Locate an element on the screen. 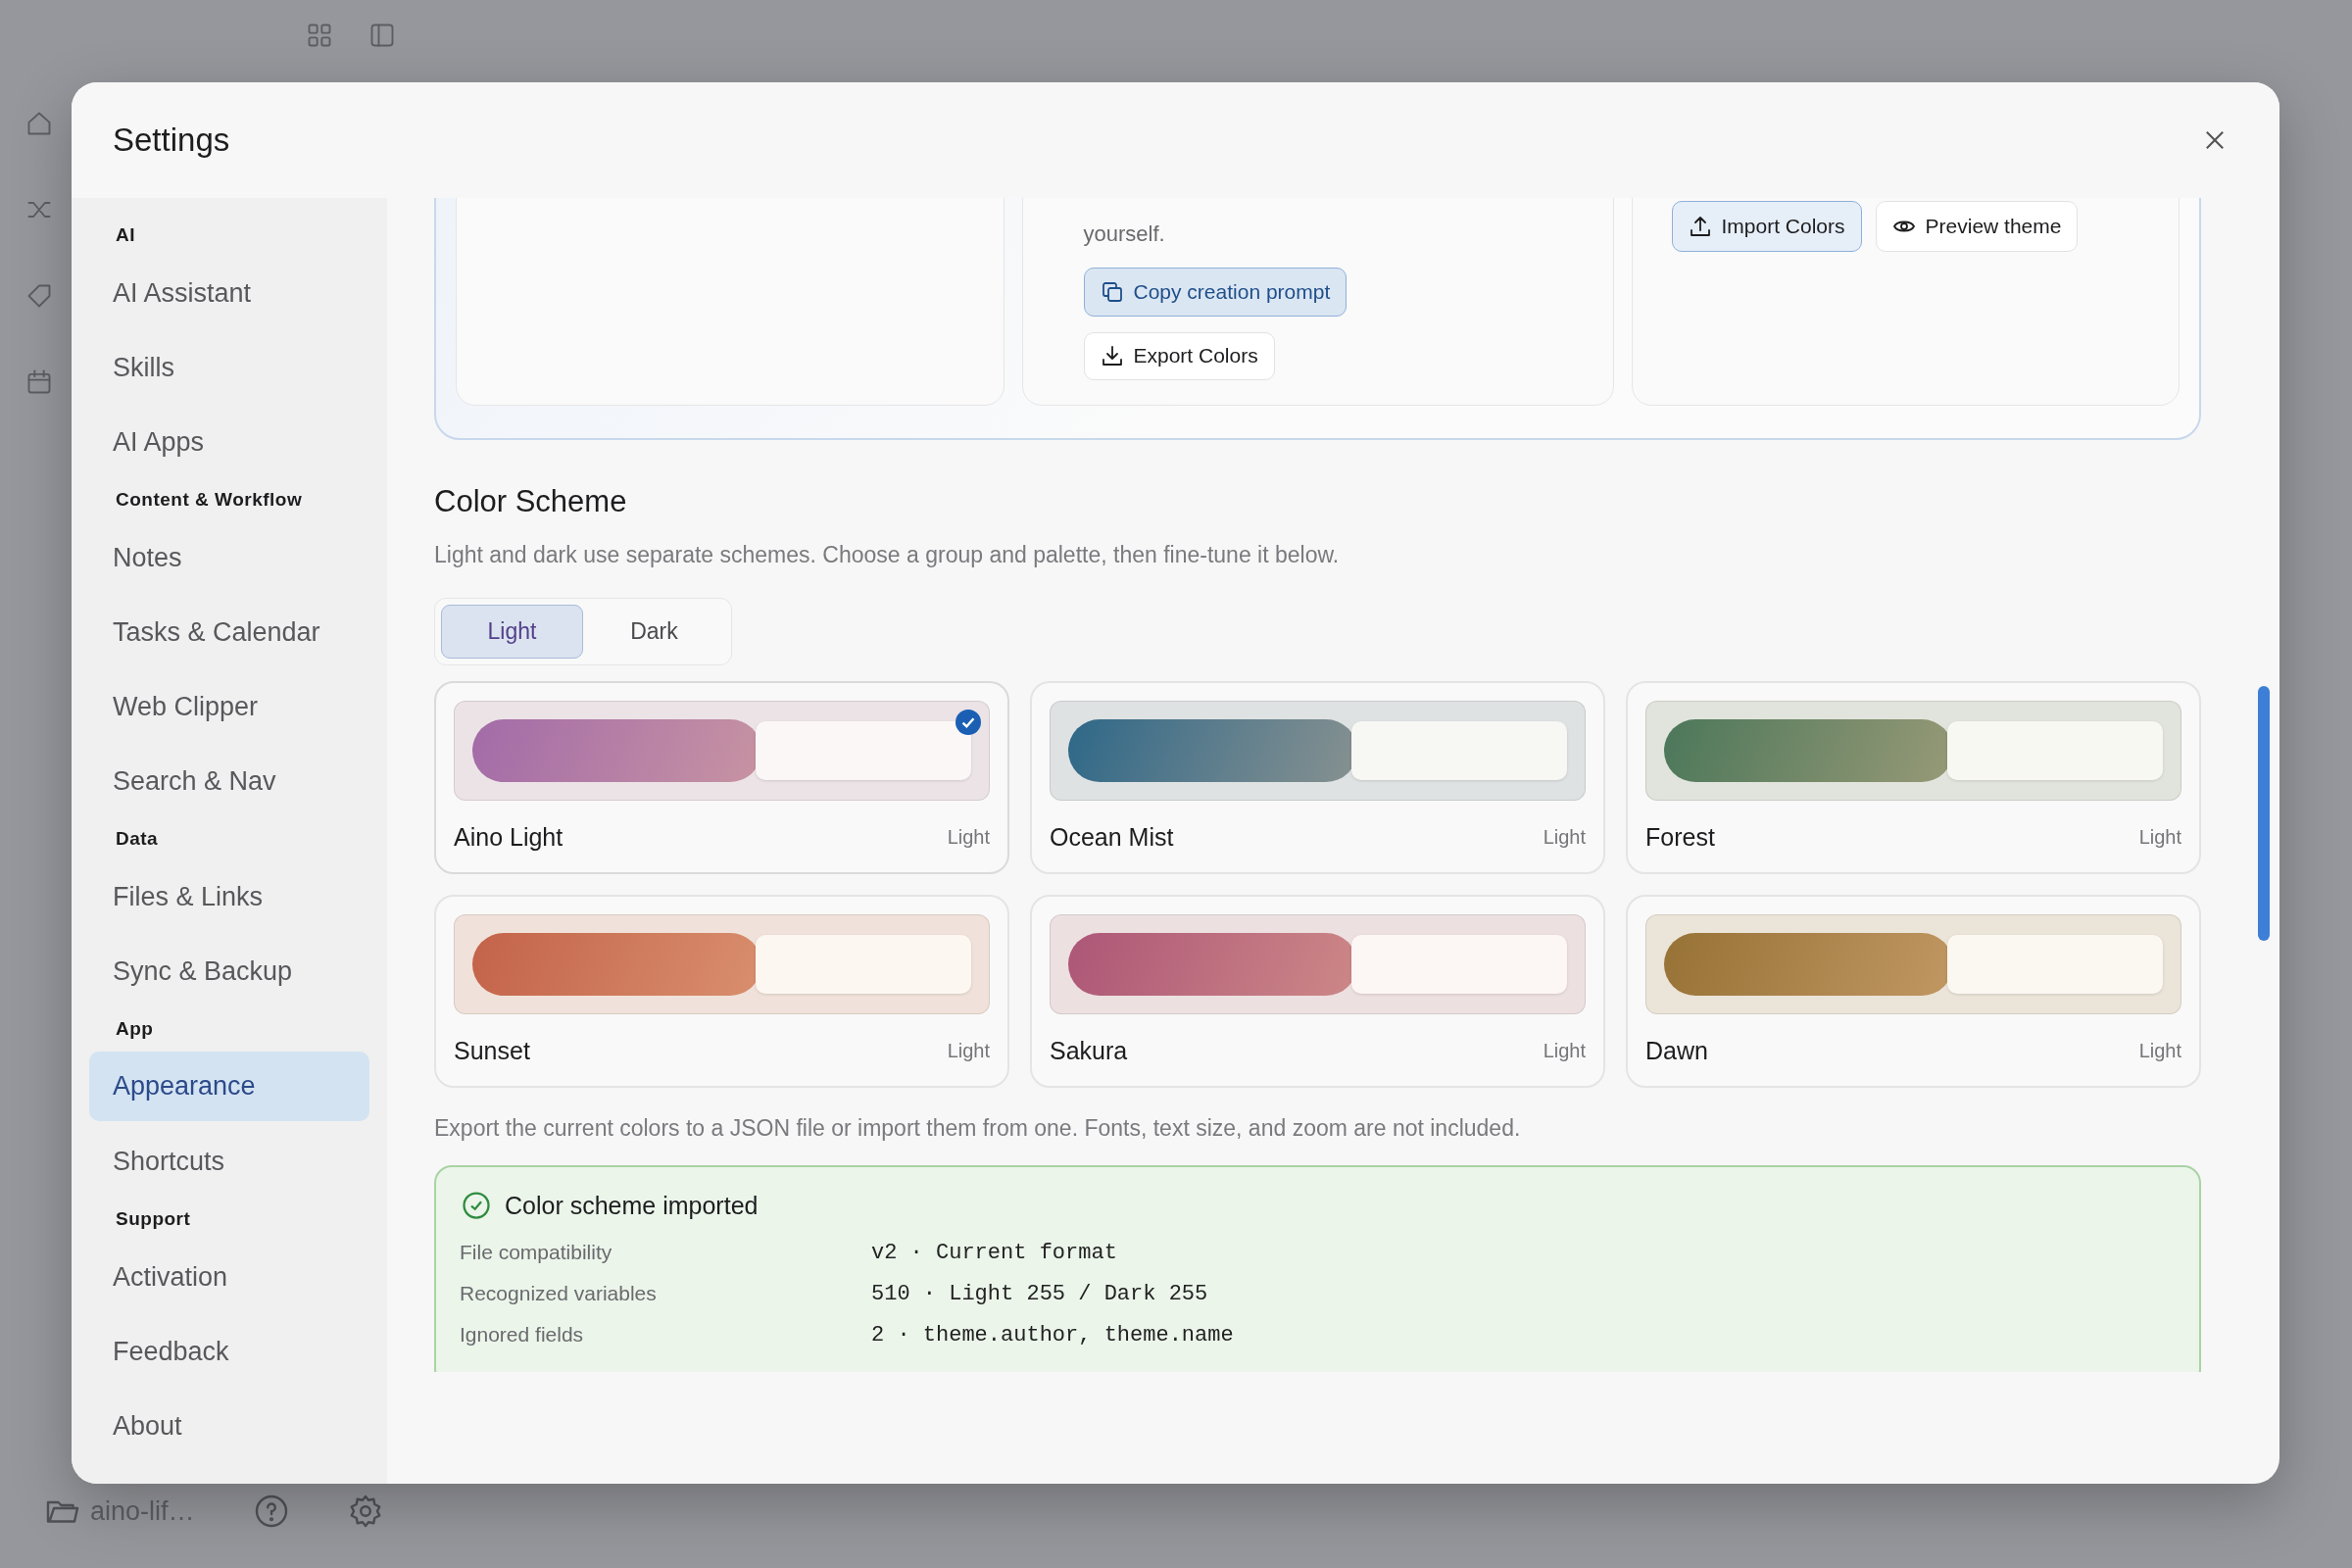 Image resolution: width=2352 pixels, height=1568 pixels. sidebar-item: Notes is located at coordinates (229, 557).